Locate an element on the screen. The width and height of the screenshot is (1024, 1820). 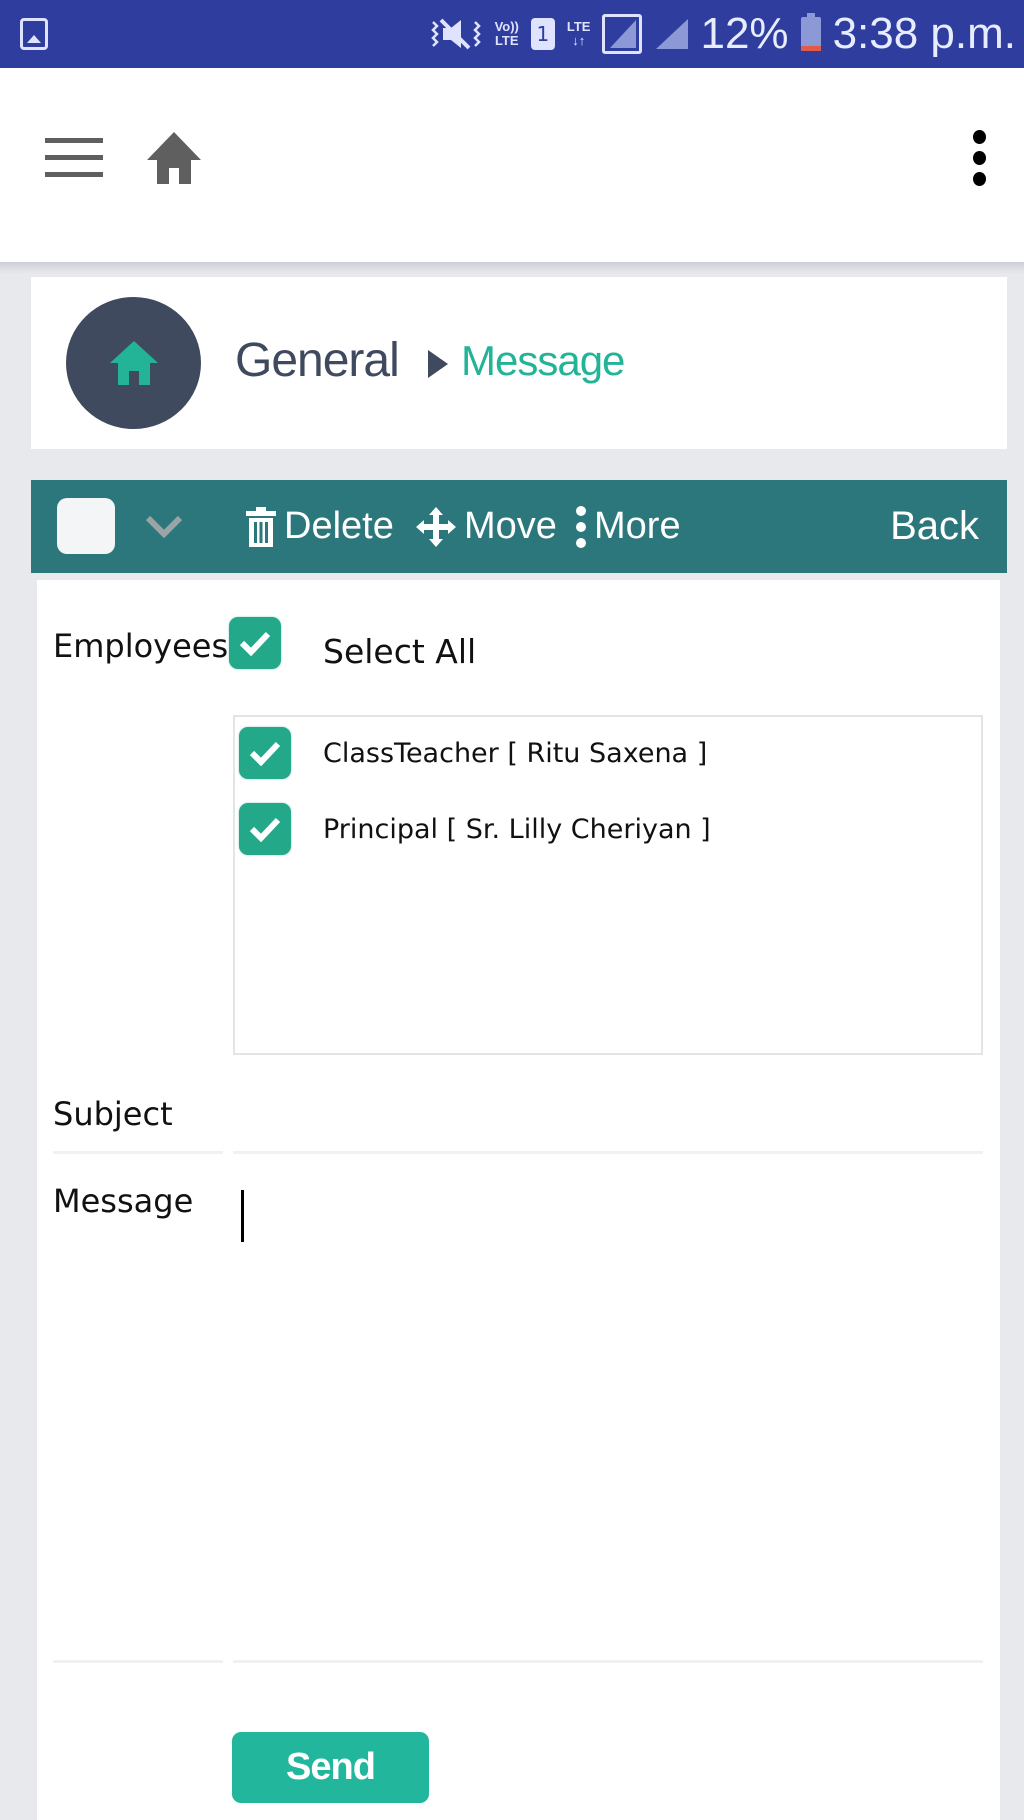
lte-label: LTE is located at coordinates (578, 26).